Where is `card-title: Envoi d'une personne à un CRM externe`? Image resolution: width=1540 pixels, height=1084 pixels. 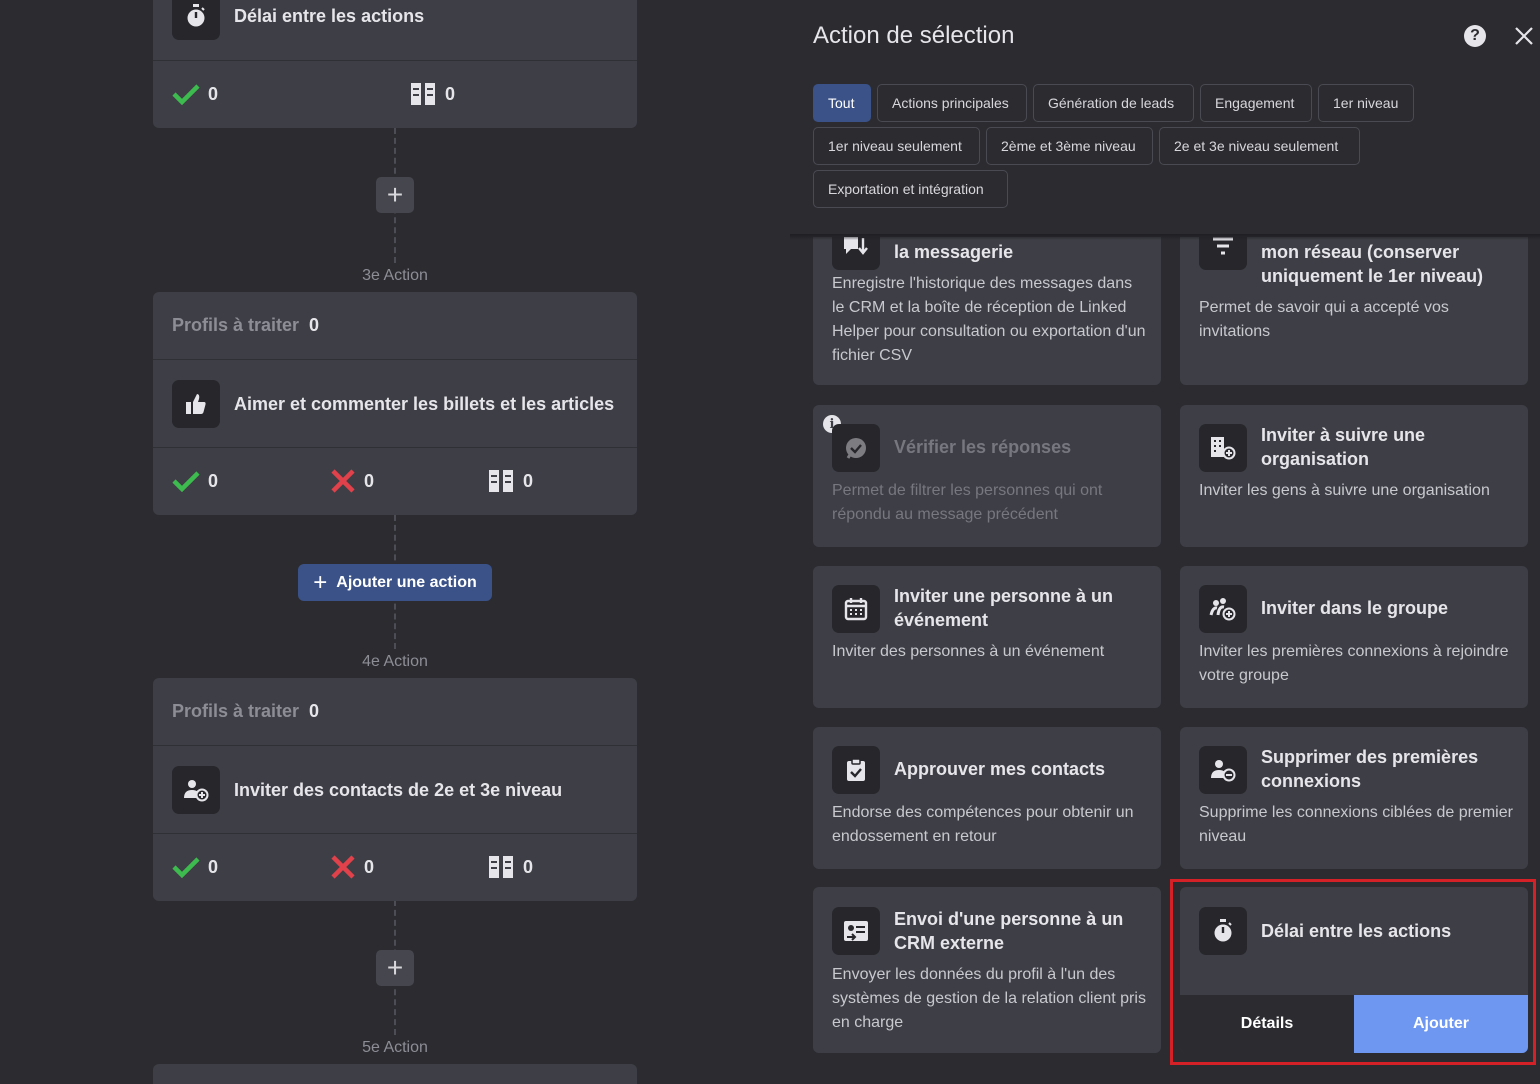
card-title: Envoi d'une personne à un CRM externe is located at coordinates (1009, 931).